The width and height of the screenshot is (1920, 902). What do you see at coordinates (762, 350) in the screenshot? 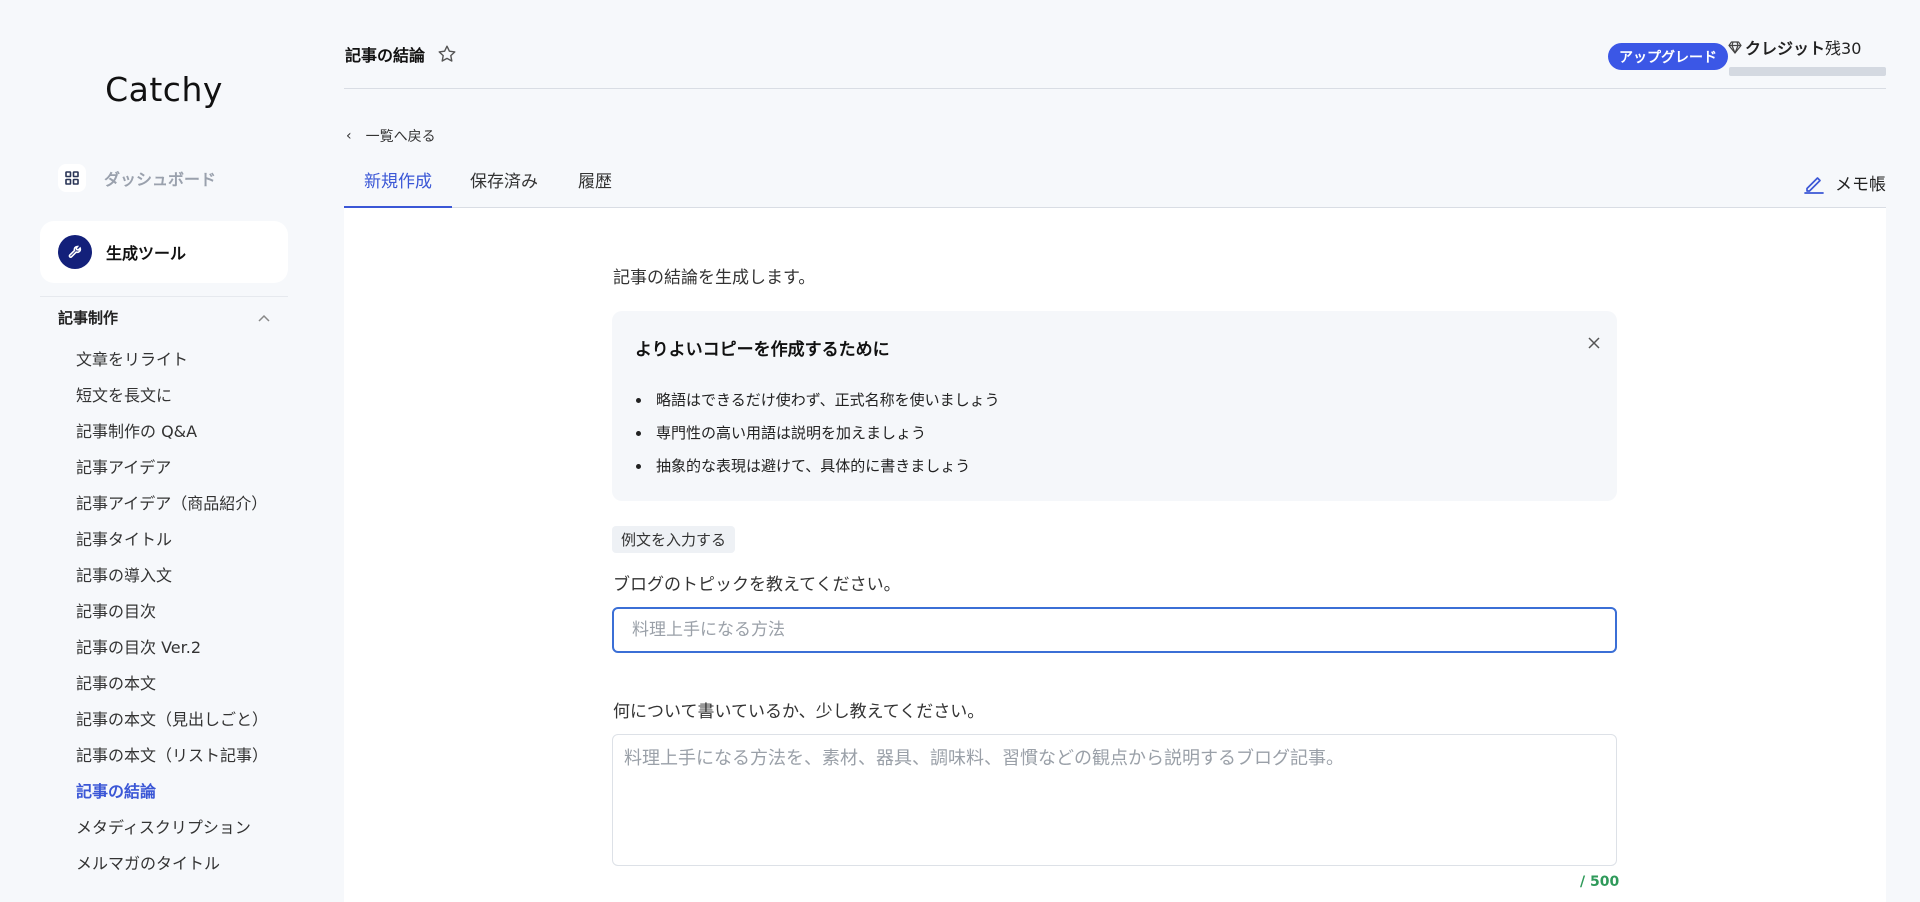
I see `tips-title: よりよいコピーを作成するために` at bounding box center [762, 350].